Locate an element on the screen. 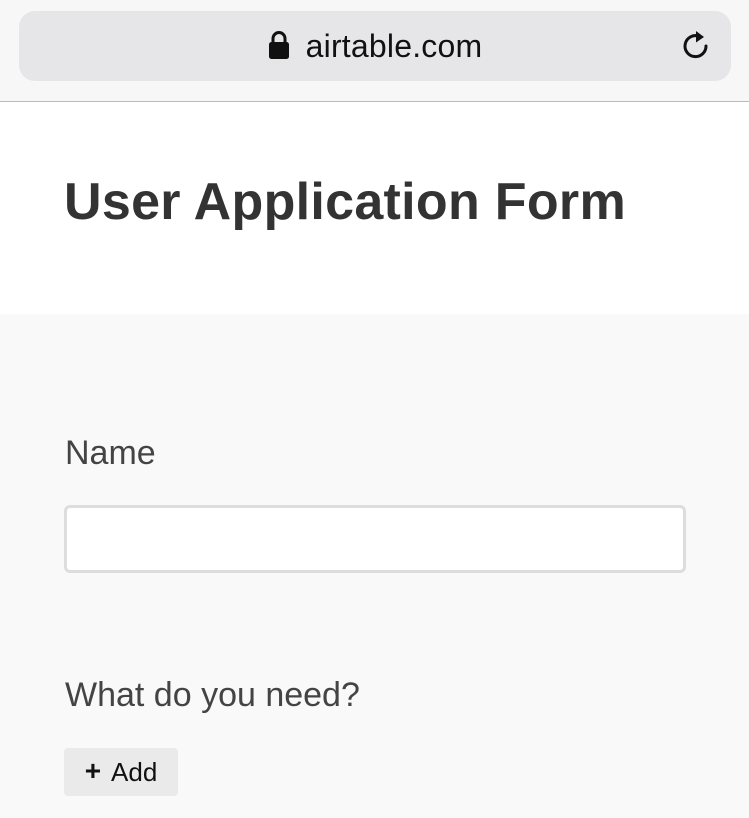 The image size is (749, 818). page-title: User Application Form is located at coordinates (345, 202).